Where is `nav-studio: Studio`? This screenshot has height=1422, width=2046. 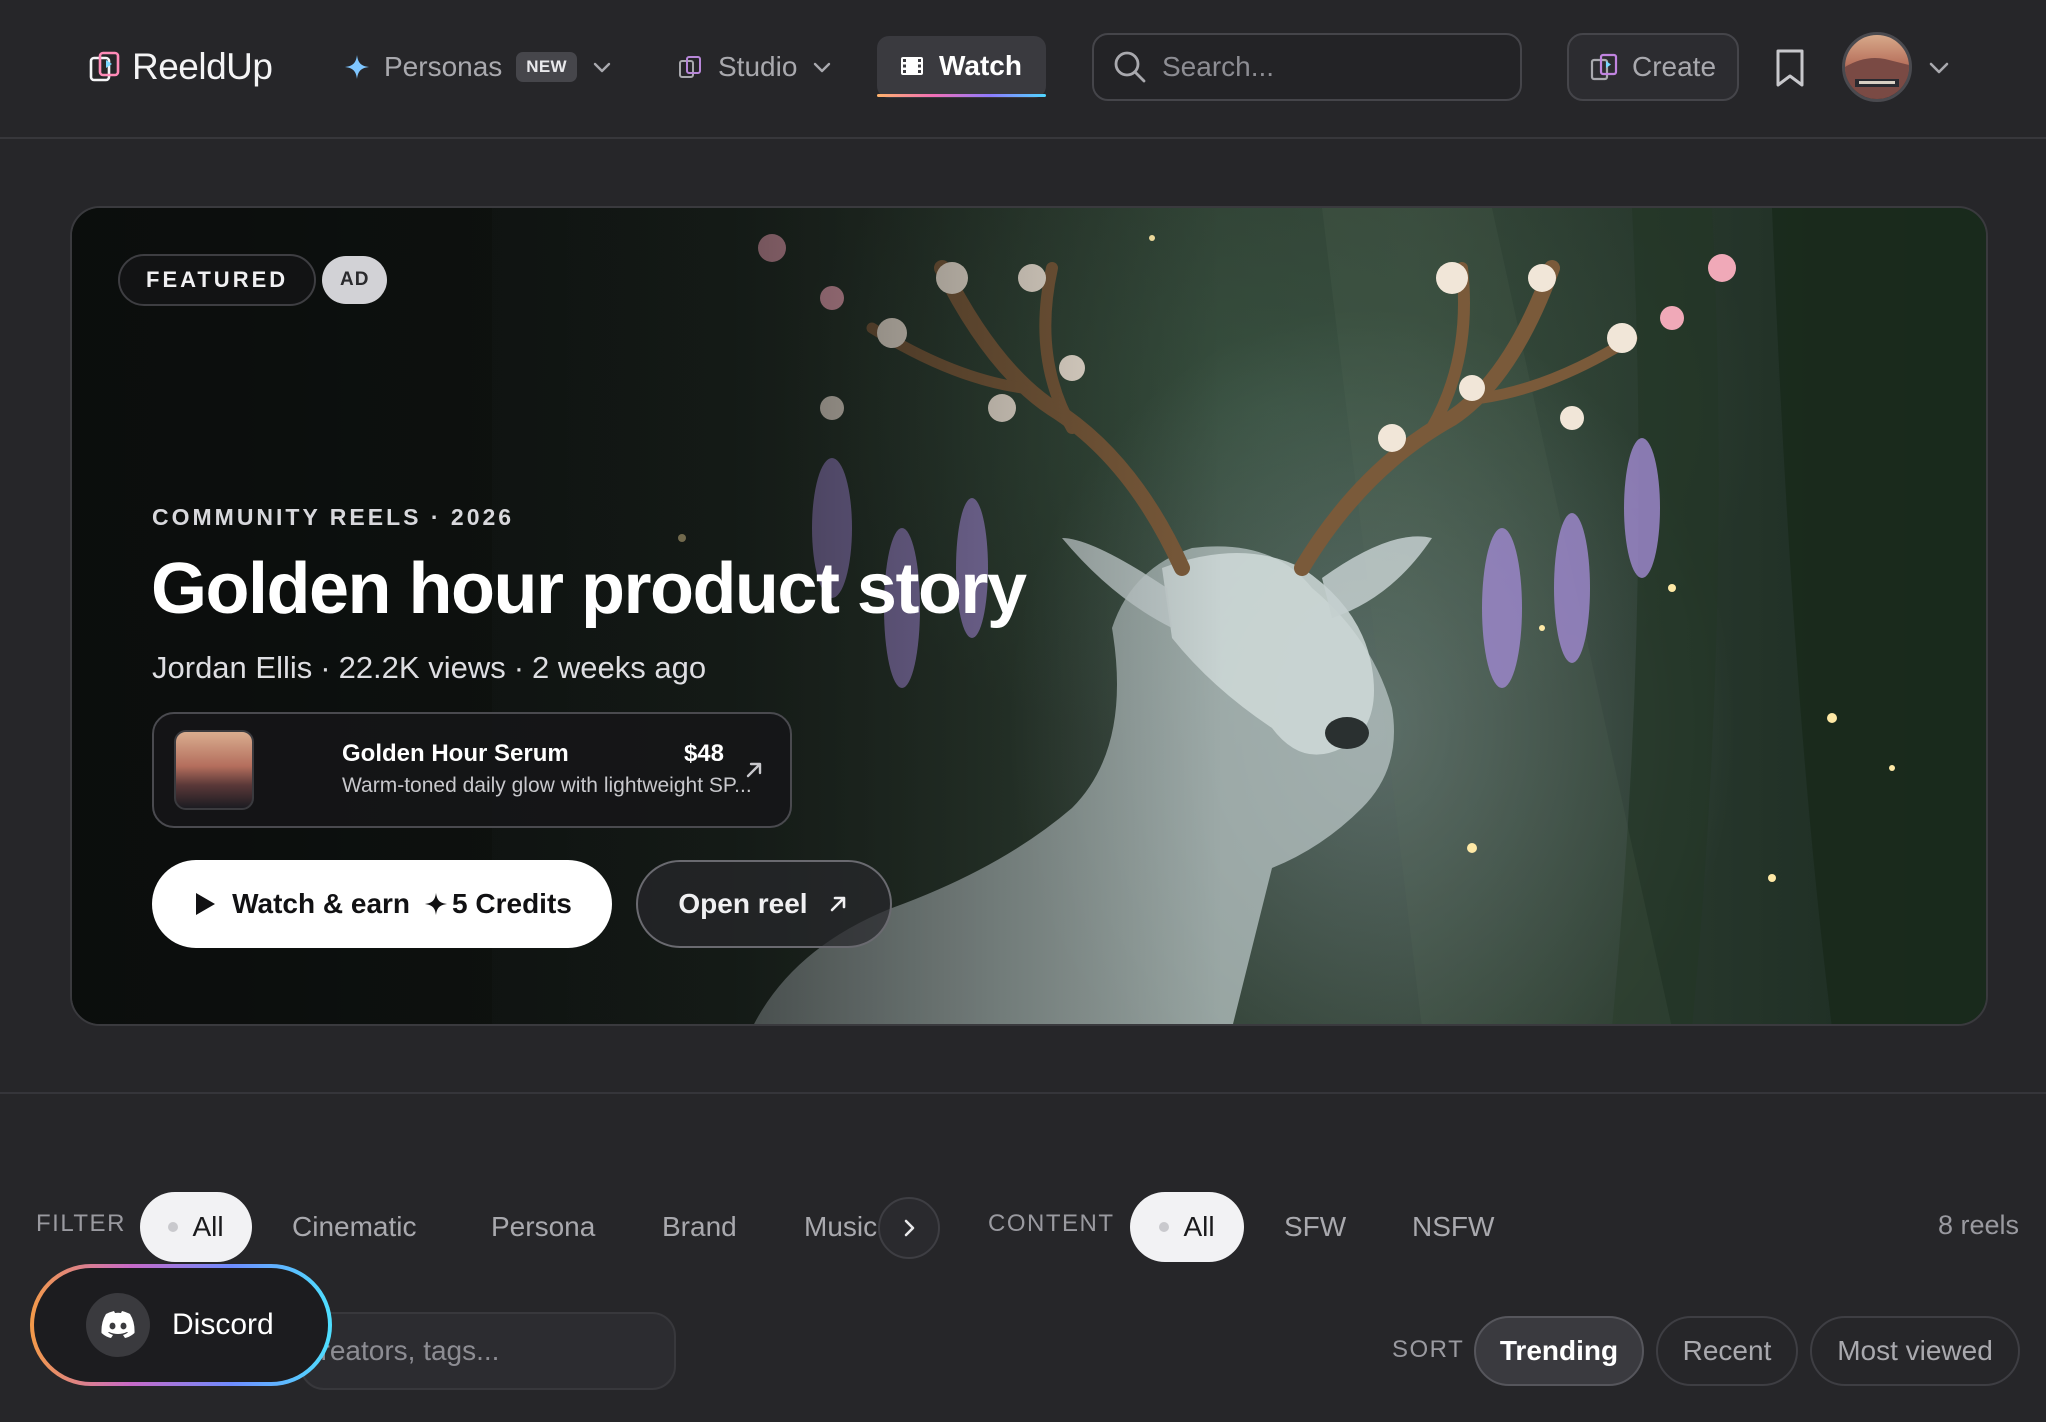
nav-studio: Studio is located at coordinates (755, 67).